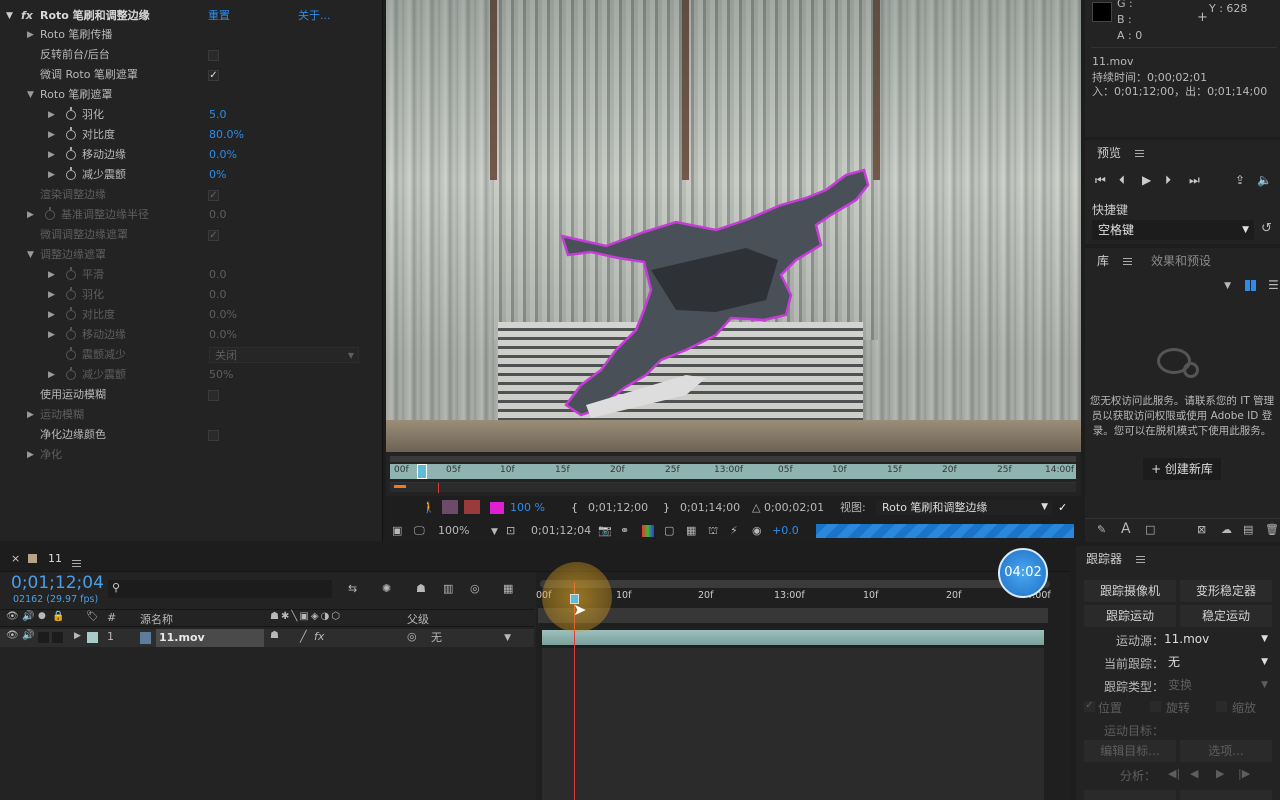  I want to click on shy-switch-icon: ☗, so click(274, 635).